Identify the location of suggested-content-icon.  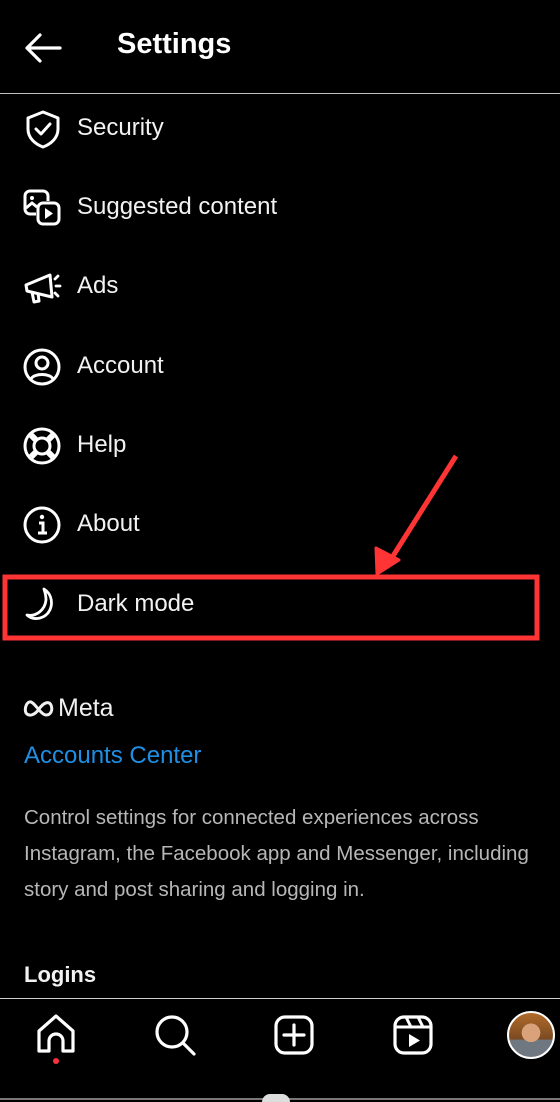
(42, 207).